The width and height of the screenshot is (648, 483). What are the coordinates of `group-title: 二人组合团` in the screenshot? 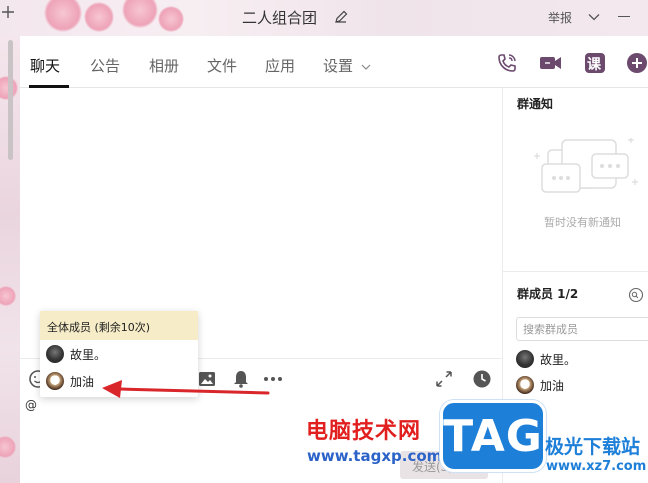 It's located at (280, 18).